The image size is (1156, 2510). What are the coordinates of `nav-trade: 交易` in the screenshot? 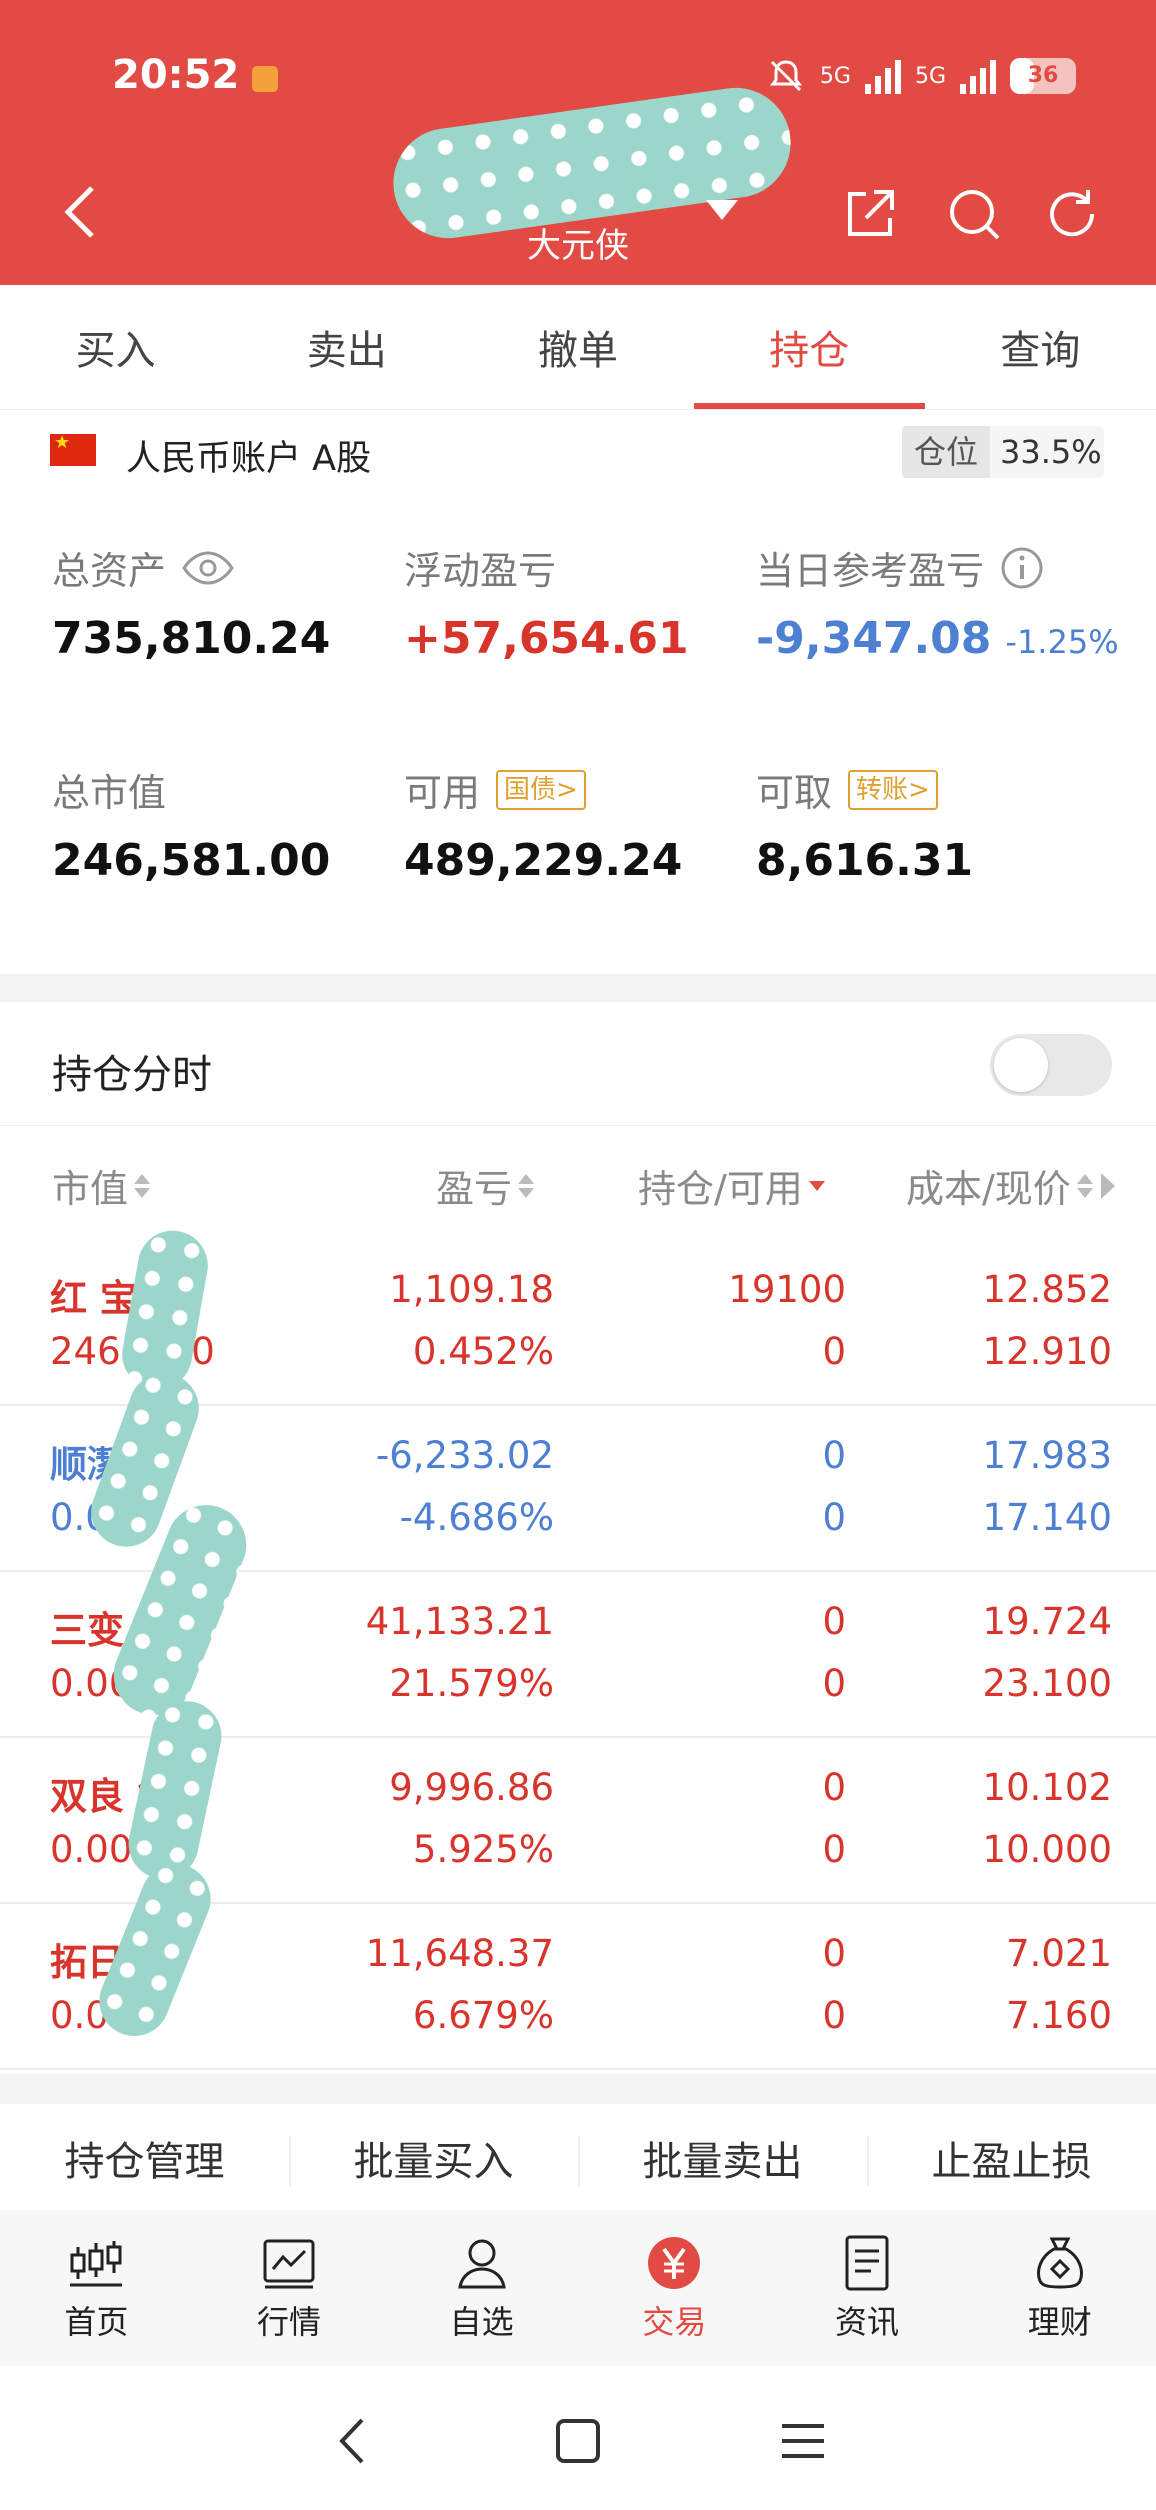 It's located at (674, 2288).